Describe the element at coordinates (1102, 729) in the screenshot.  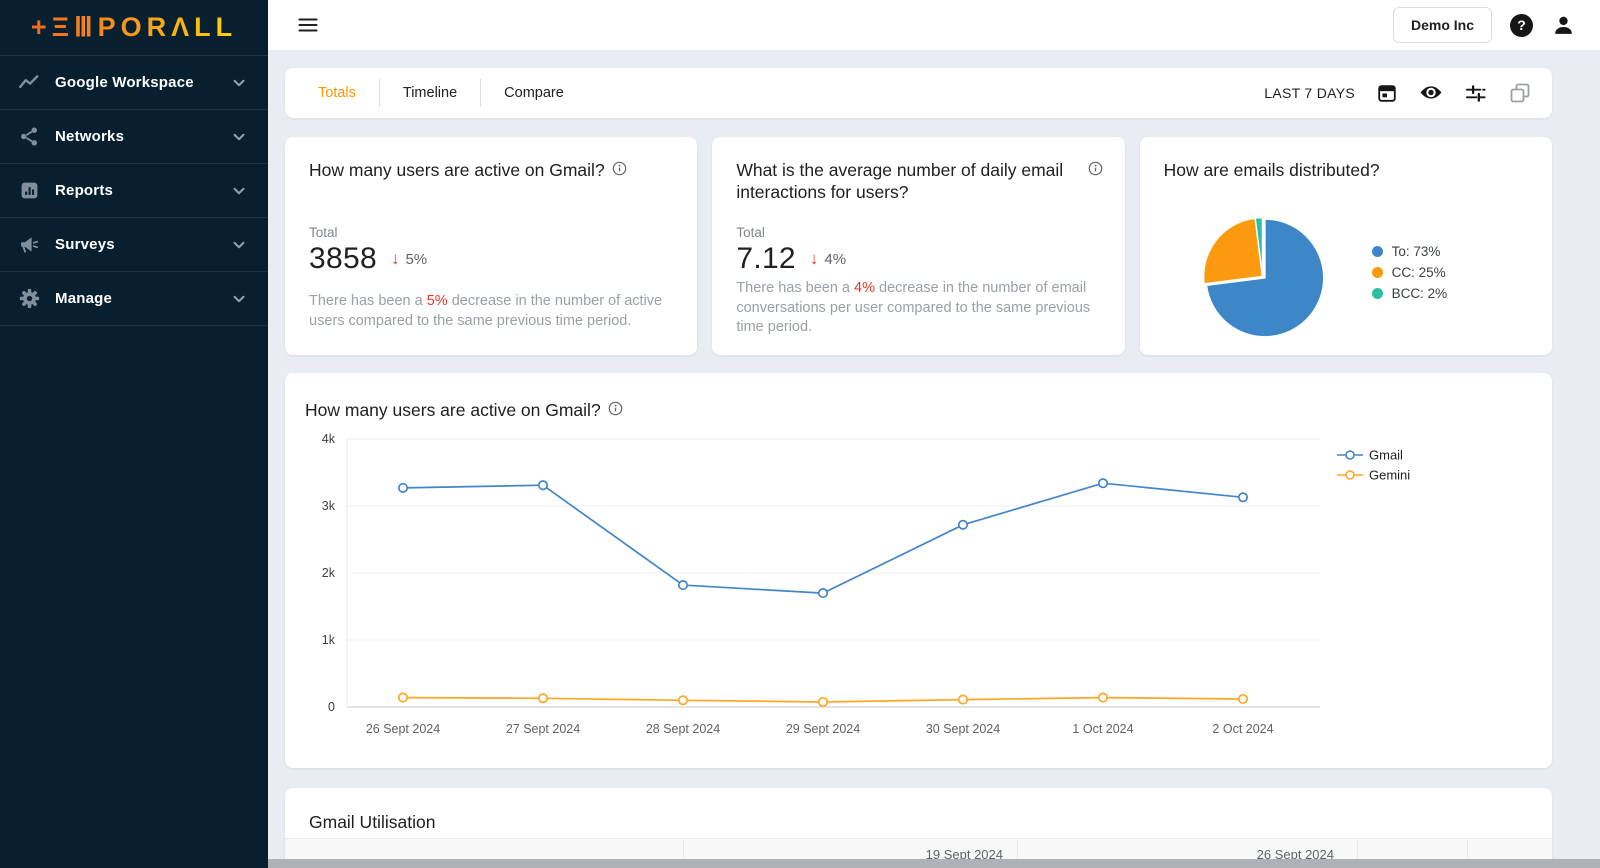
I see `svg-text: 1 Oct 2024` at that location.